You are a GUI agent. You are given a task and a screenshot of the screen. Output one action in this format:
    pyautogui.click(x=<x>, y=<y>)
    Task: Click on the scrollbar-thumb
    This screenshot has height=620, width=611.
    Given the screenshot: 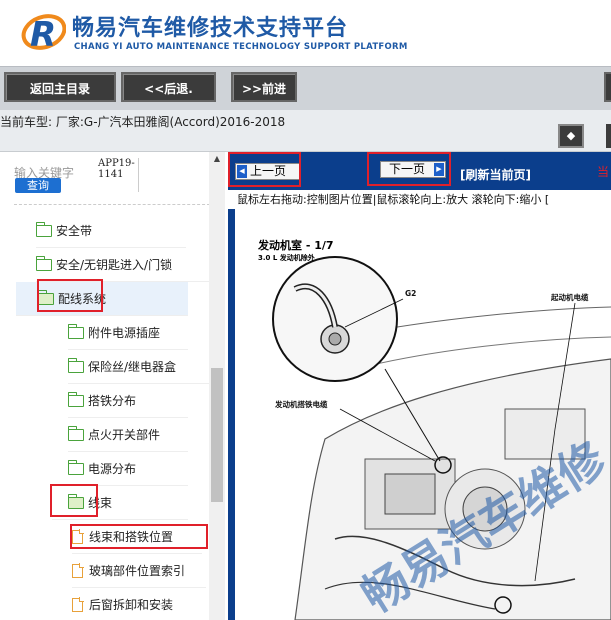 What is the action you would take?
    pyautogui.click(x=217, y=435)
    